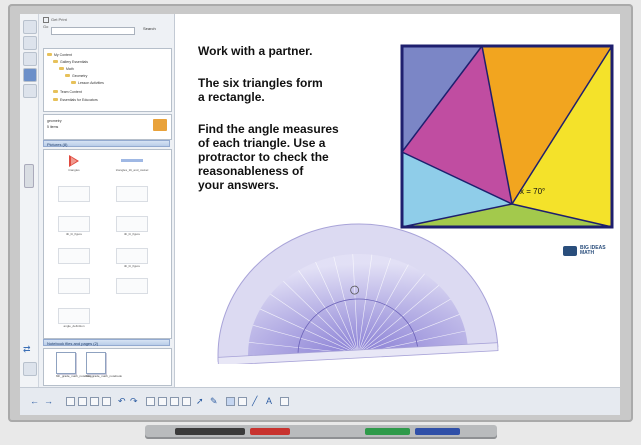  Describe the element at coordinates (29, 200) in the screenshot. I see `sidebar-tab-rail: ⇄` at that location.